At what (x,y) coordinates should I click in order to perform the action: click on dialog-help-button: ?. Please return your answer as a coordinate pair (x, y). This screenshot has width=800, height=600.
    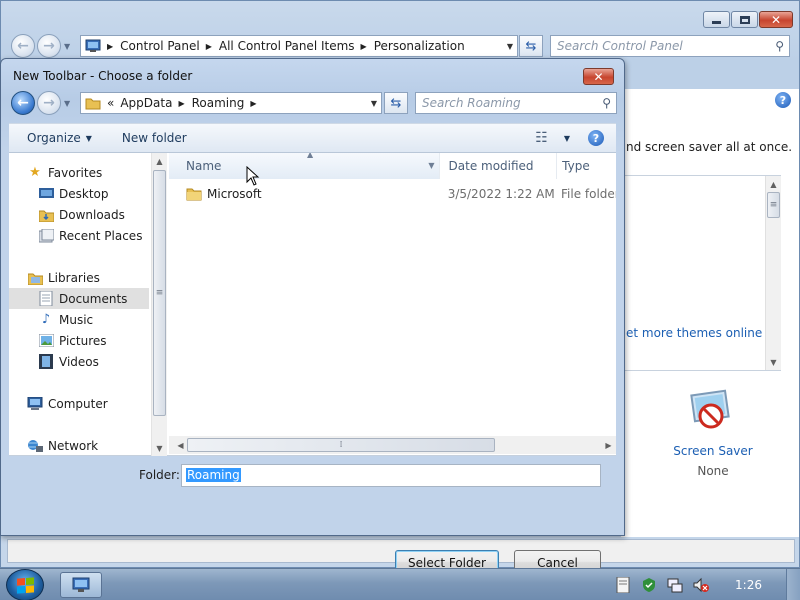
    Looking at the image, I should click on (598, 138).